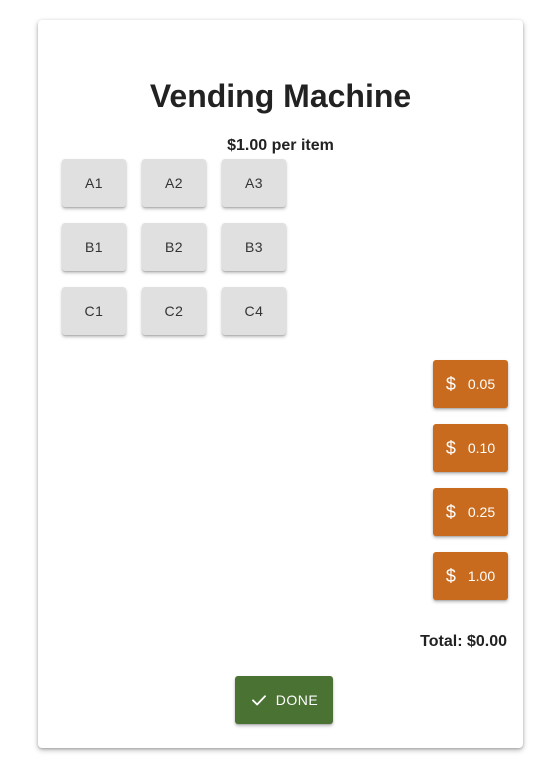 The width and height of the screenshot is (559, 778). Describe the element at coordinates (280, 96) in the screenshot. I see `page-title: Vending Machine` at that location.